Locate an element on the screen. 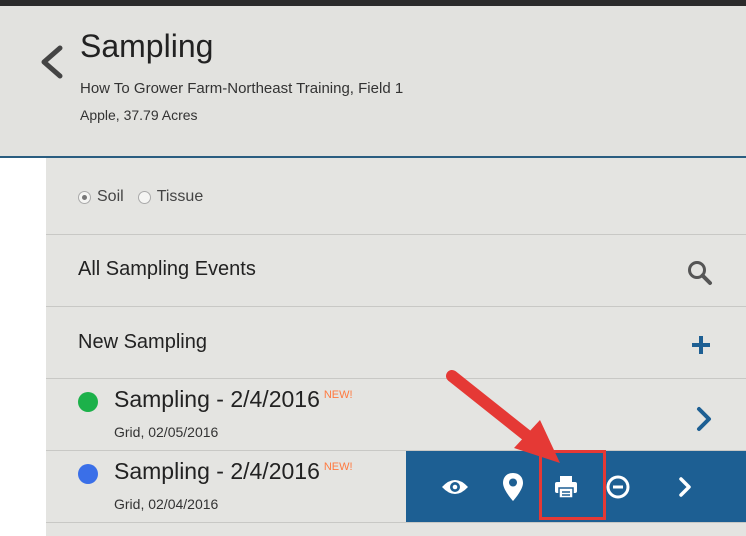 The width and height of the screenshot is (746, 536). map-pin-button is located at coordinates (513, 487).